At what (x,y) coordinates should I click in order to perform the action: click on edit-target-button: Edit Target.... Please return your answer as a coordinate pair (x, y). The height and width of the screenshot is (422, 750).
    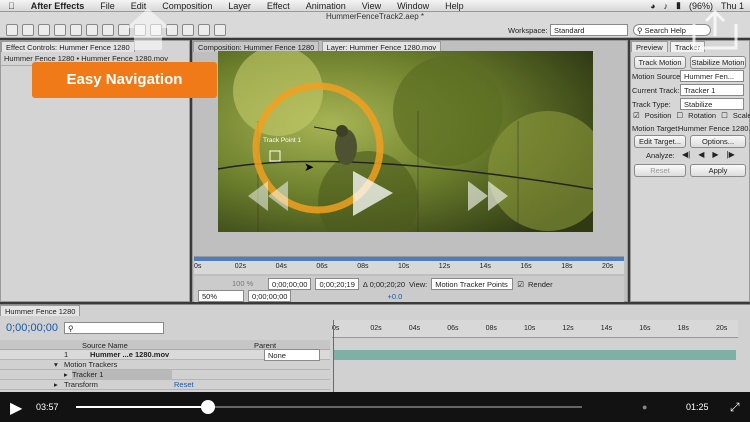
    Looking at the image, I should click on (660, 141).